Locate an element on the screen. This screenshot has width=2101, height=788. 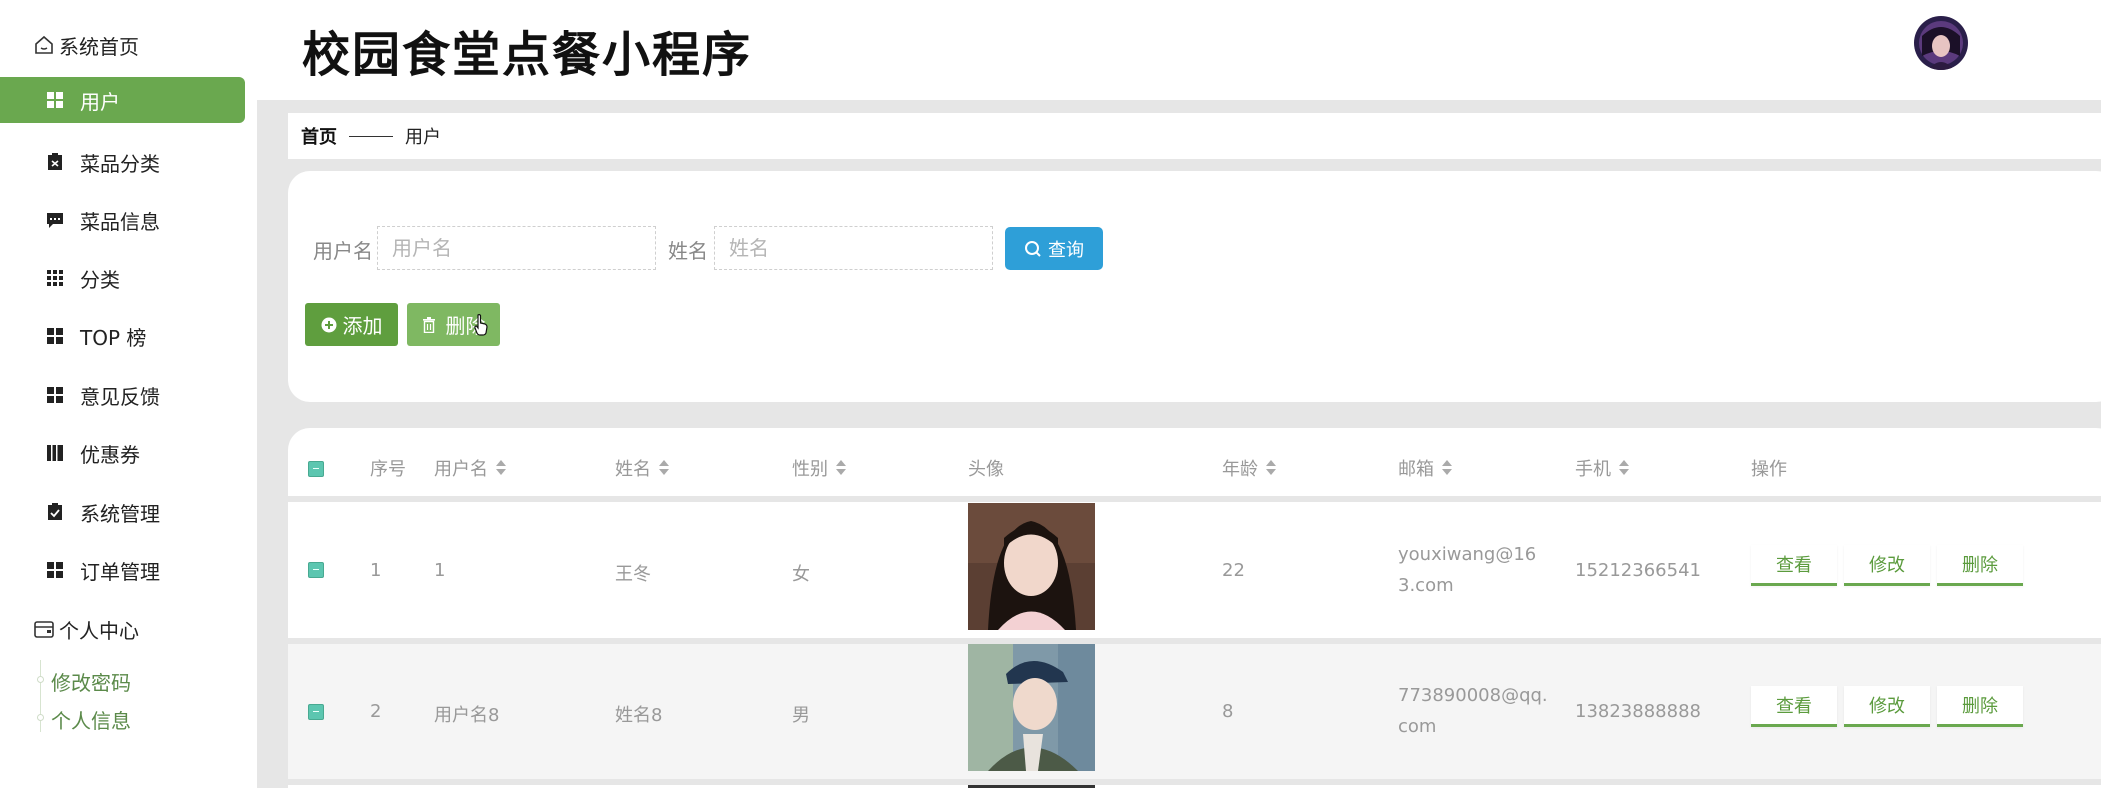
sidebar-home: 系统首页 is located at coordinates (86, 45).